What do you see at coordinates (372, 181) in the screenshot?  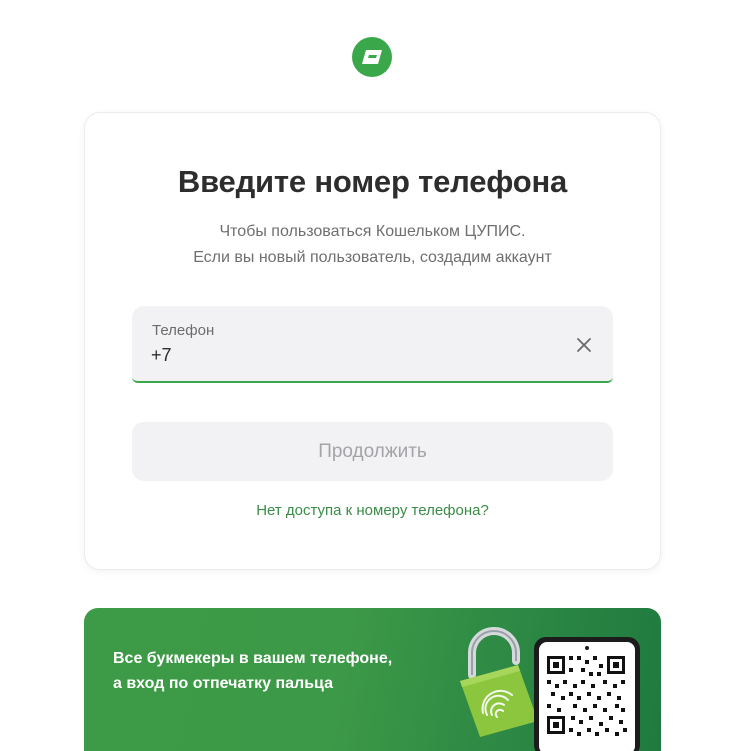 I see `page-title: Введите номер телефона` at bounding box center [372, 181].